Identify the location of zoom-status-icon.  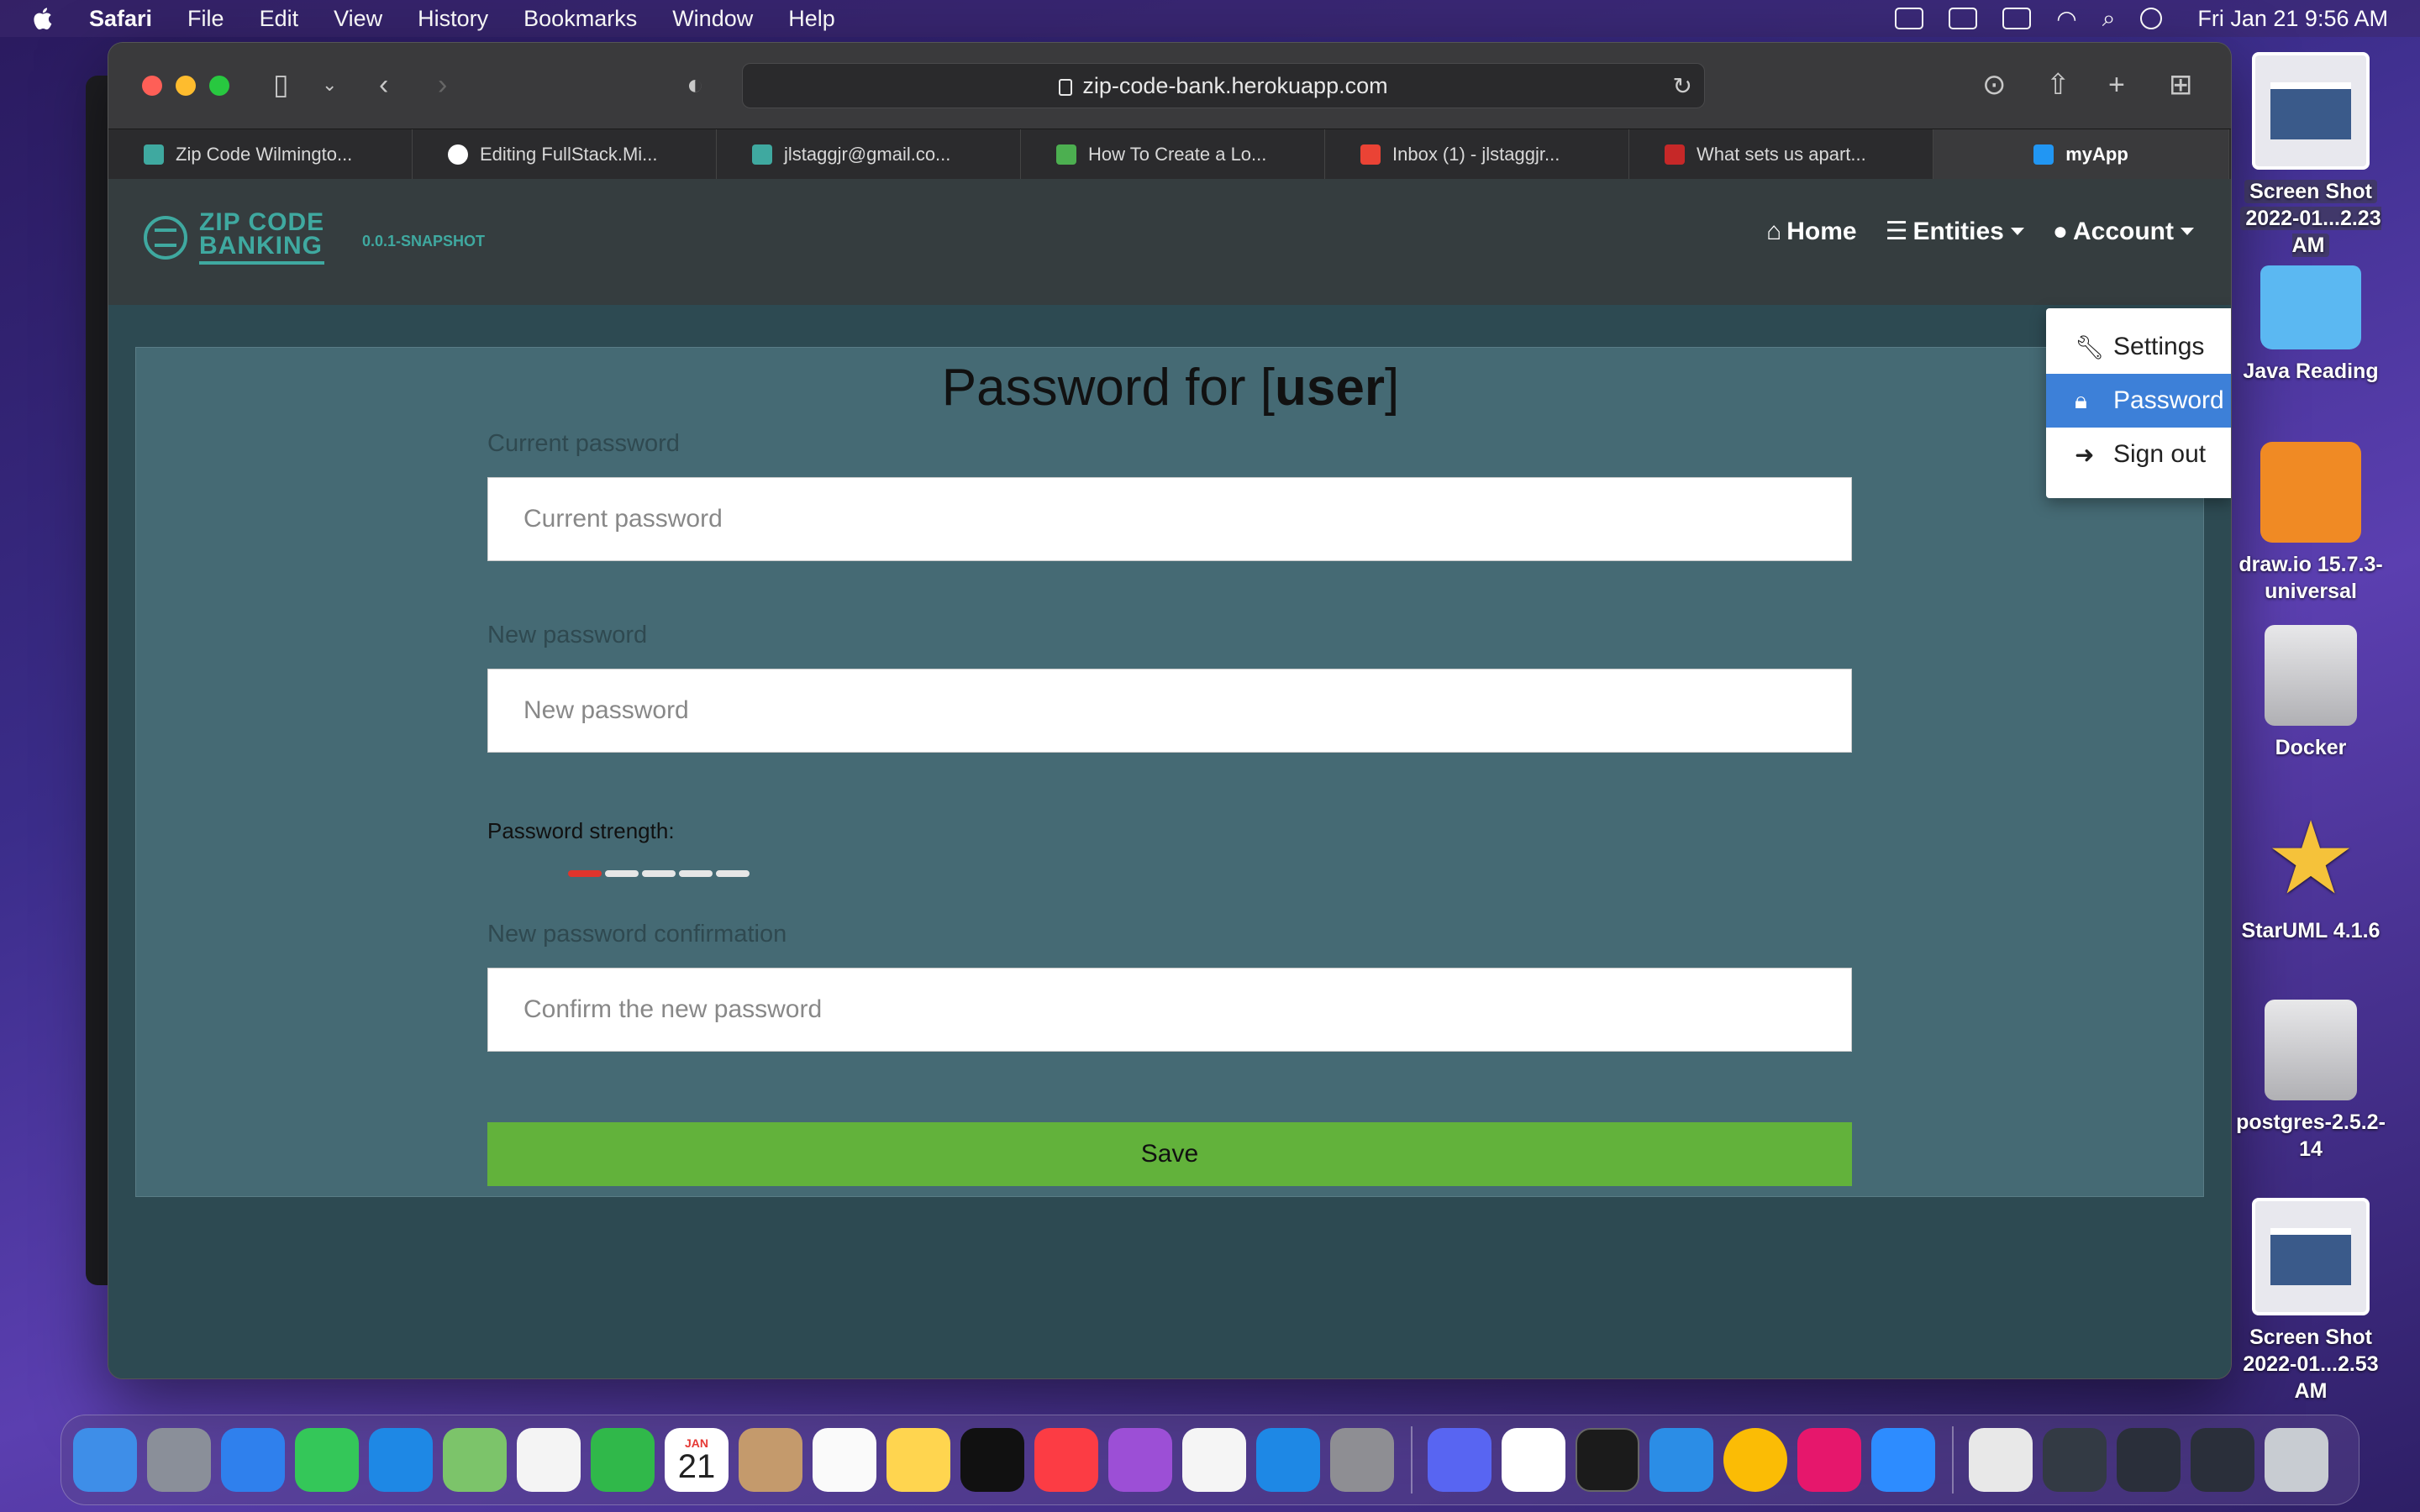
(1910, 18).